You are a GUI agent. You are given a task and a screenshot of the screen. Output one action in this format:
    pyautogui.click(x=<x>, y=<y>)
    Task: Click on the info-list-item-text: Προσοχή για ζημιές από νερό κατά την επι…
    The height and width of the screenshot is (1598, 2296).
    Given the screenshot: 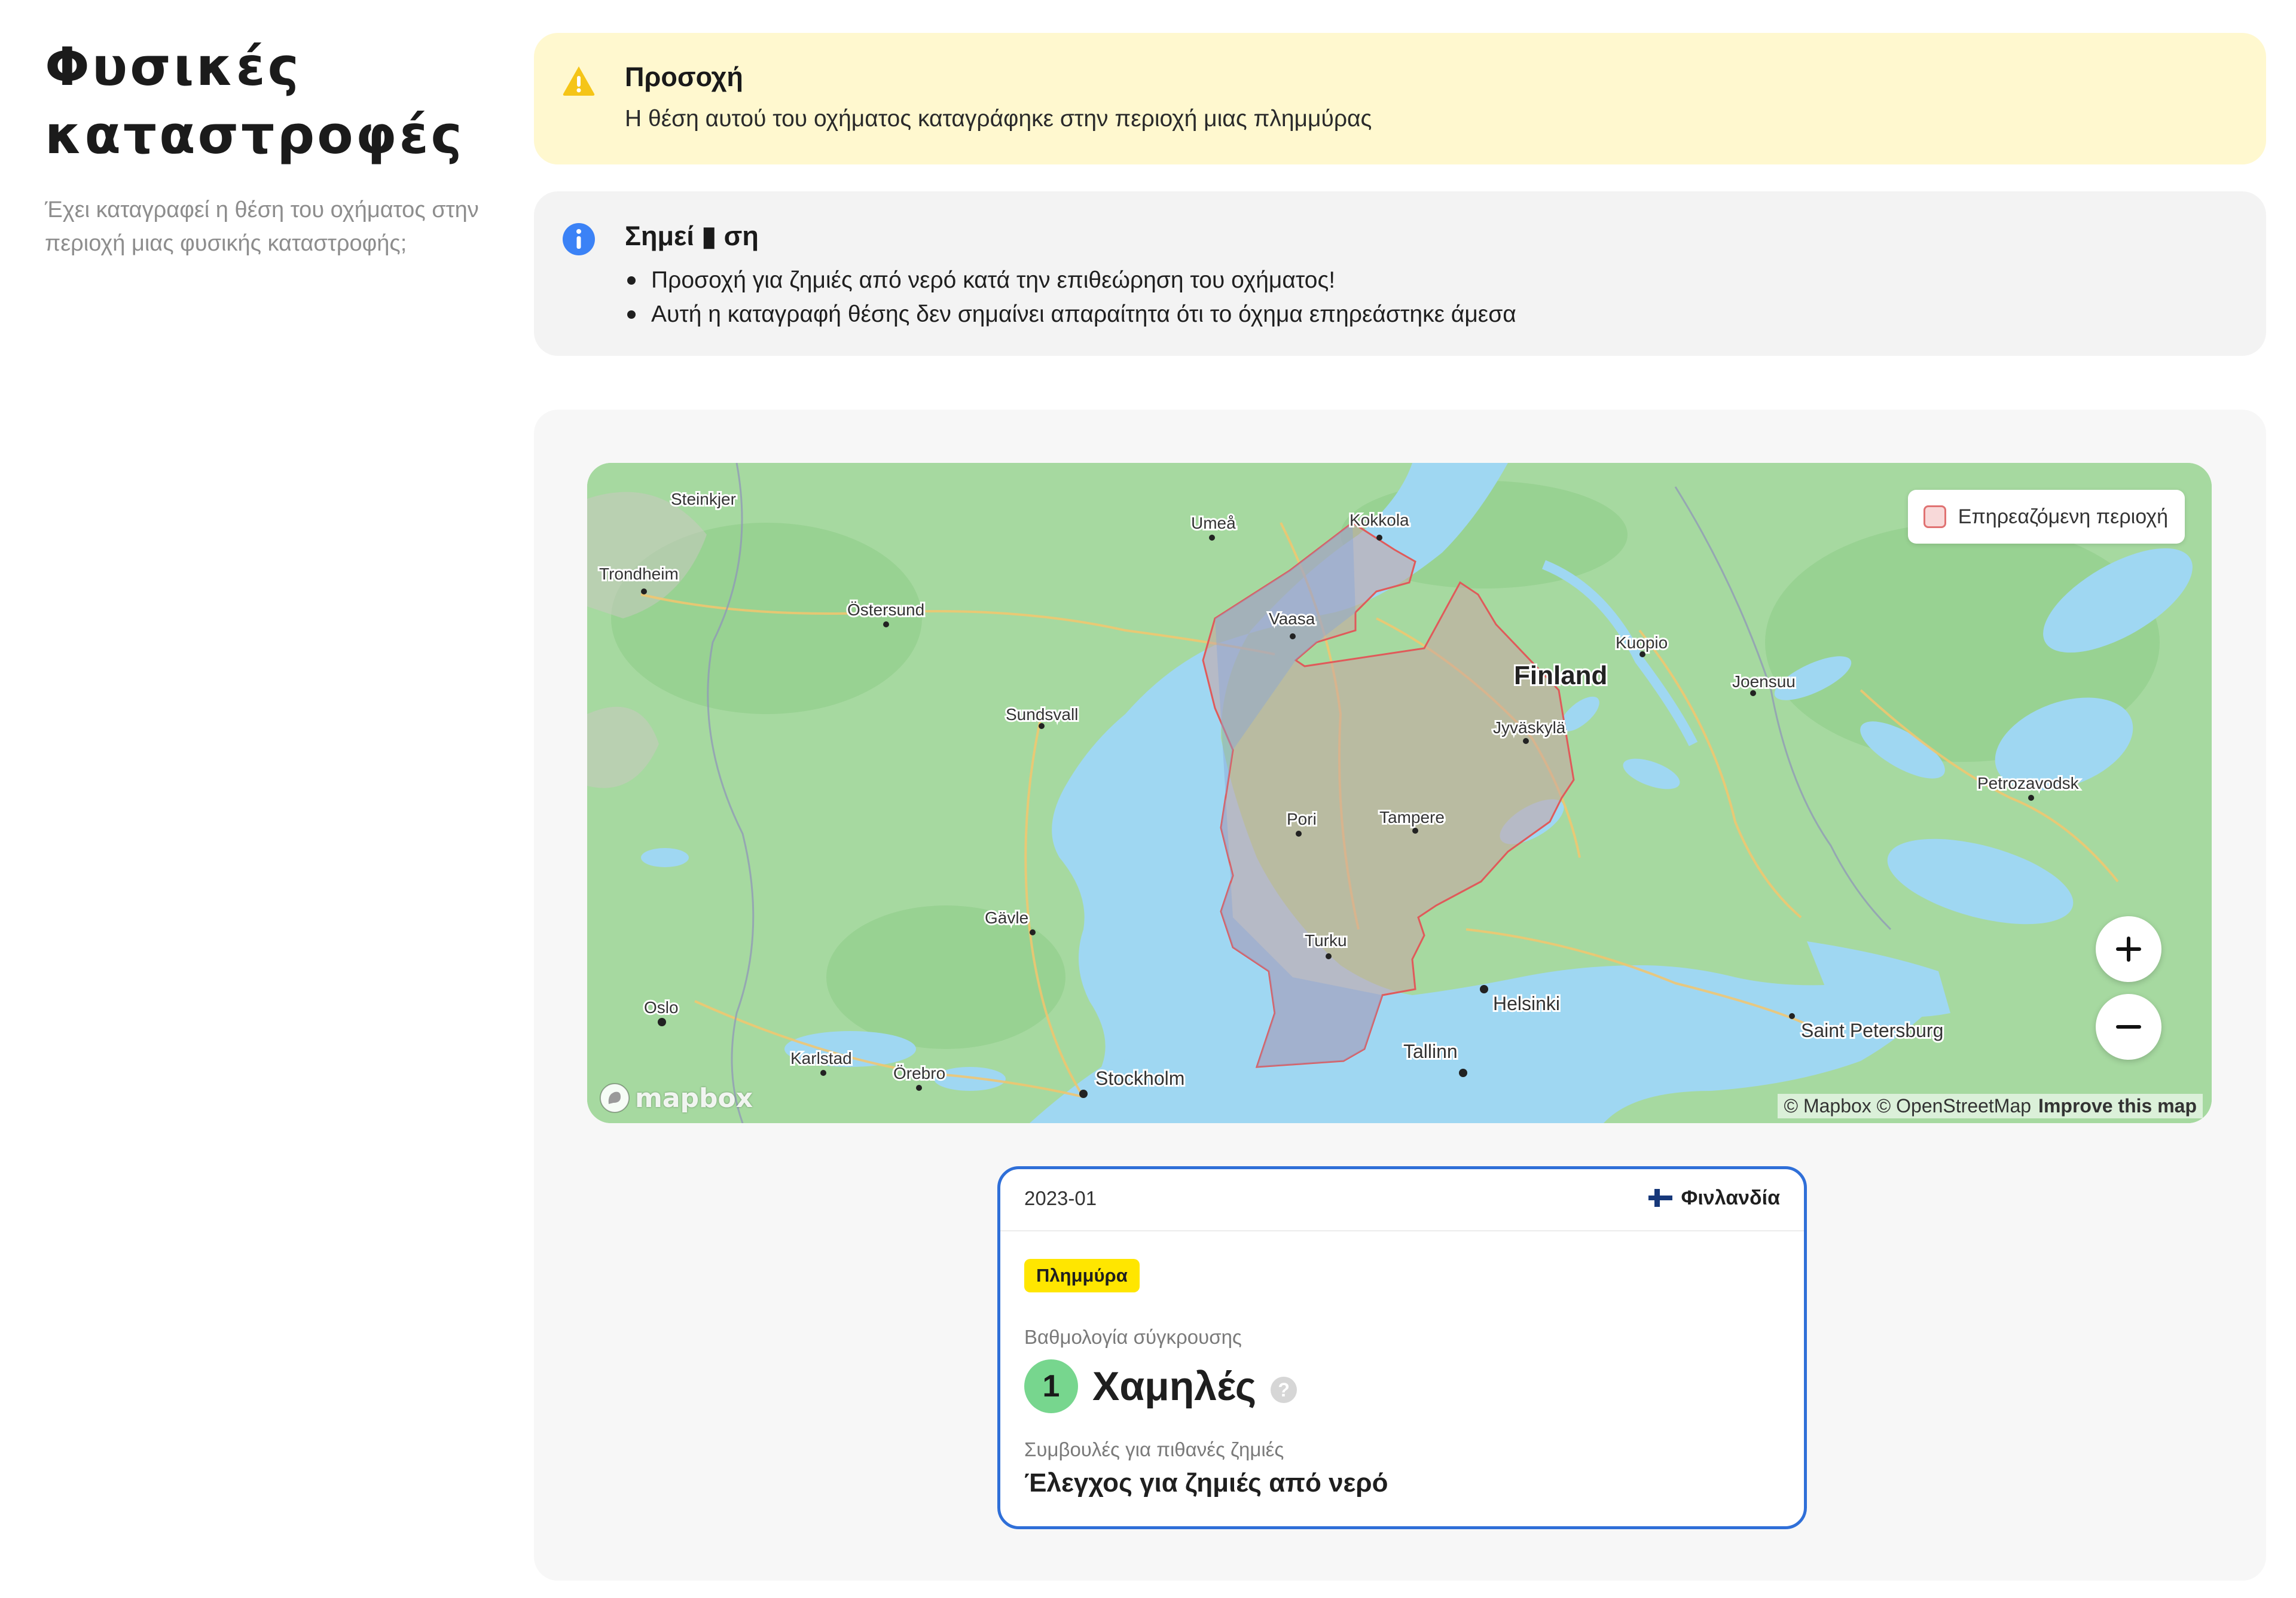 What is the action you would take?
    pyautogui.click(x=993, y=280)
    